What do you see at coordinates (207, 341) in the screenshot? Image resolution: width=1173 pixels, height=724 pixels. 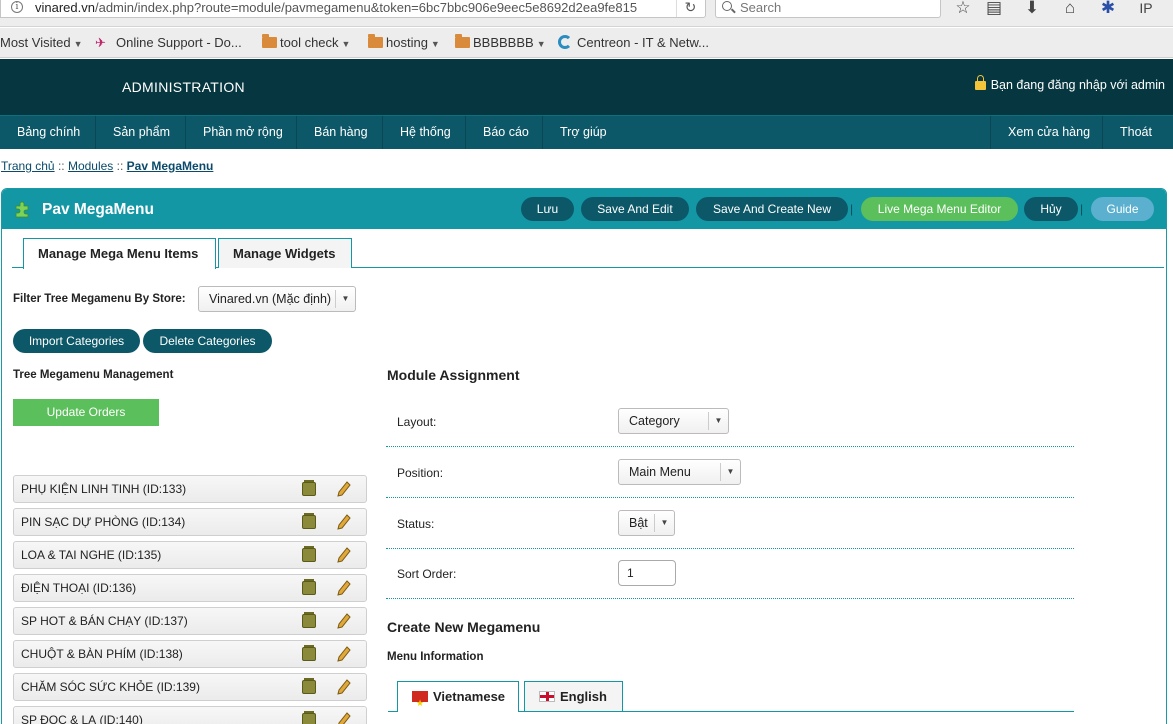 I see `delete-categories-button: Delete Categories` at bounding box center [207, 341].